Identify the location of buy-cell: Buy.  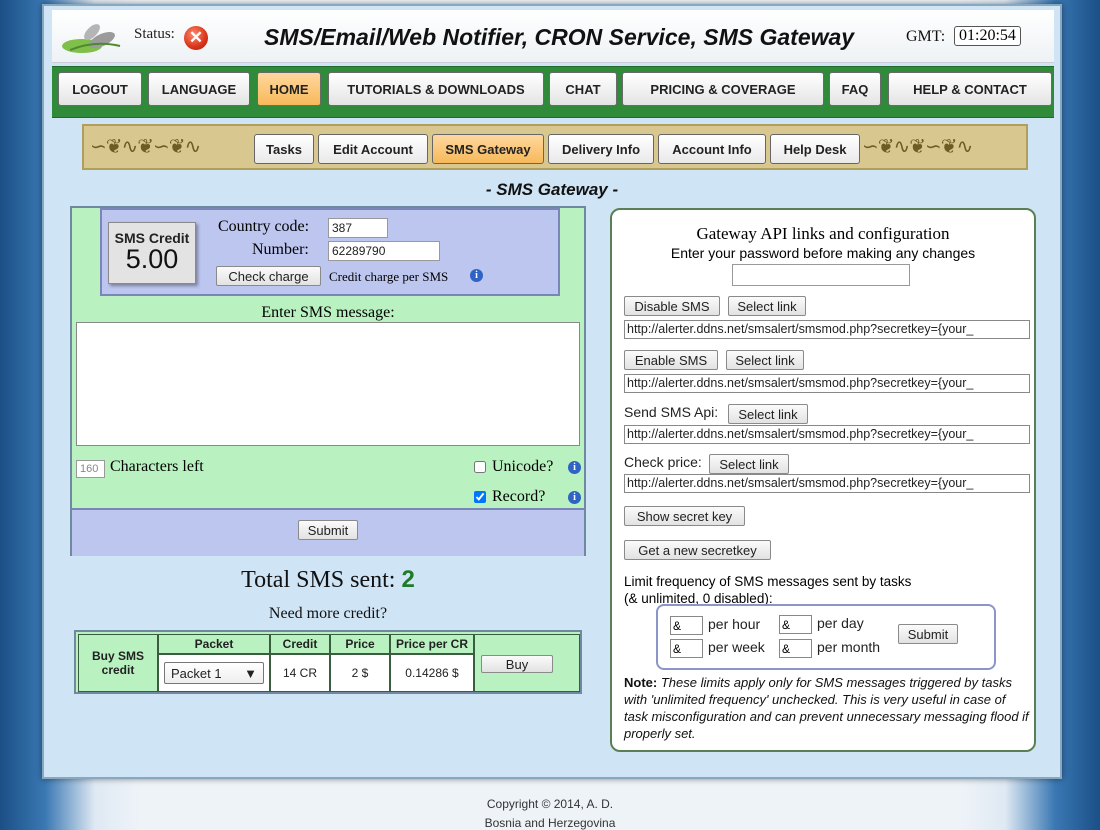
(527, 663).